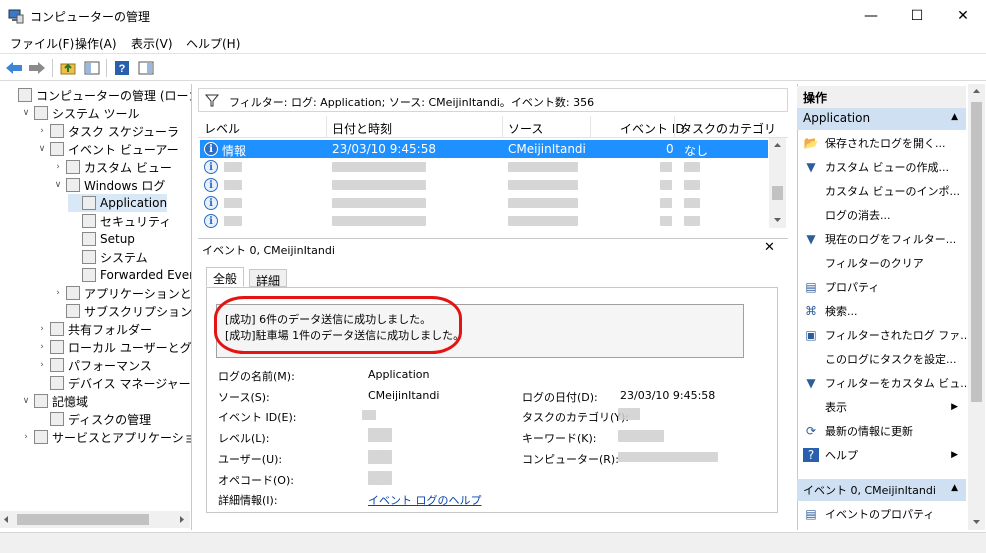  Describe the element at coordinates (976, 307) in the screenshot. I see `actions-vertical-scrollbar` at that location.